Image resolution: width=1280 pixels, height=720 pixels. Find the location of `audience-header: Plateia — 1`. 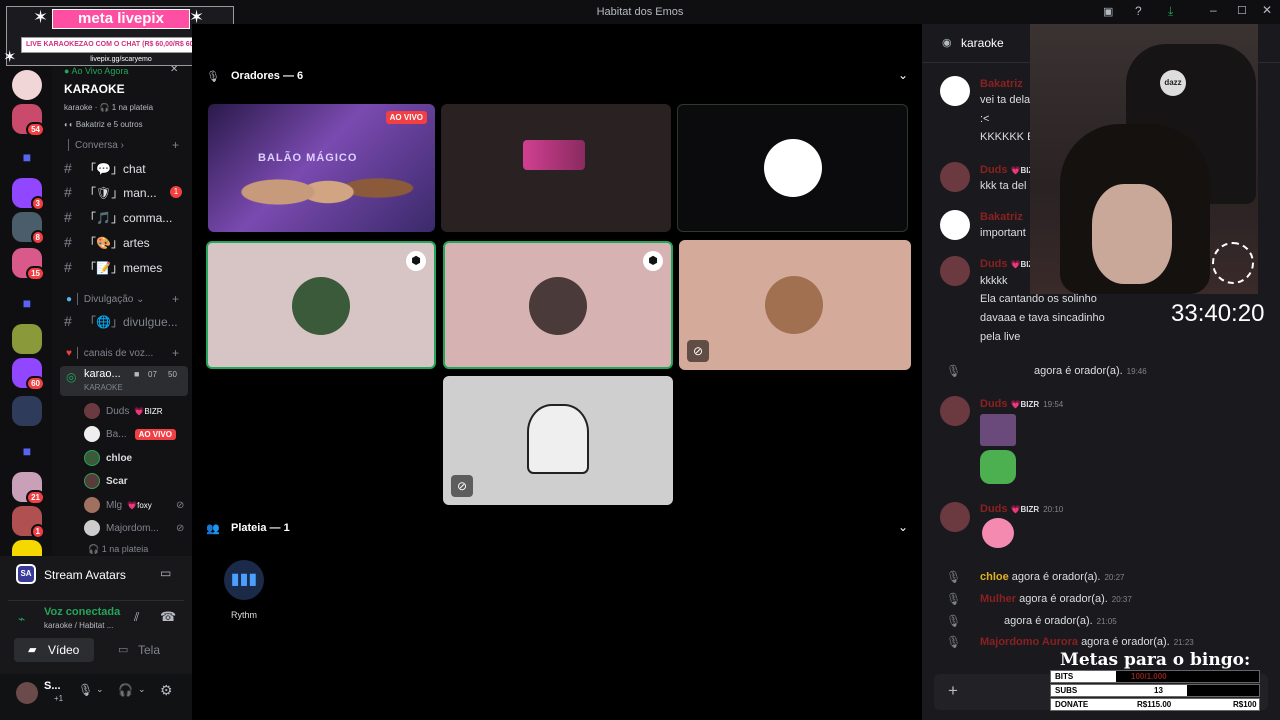

audience-header: Plateia — 1 is located at coordinates (260, 528).